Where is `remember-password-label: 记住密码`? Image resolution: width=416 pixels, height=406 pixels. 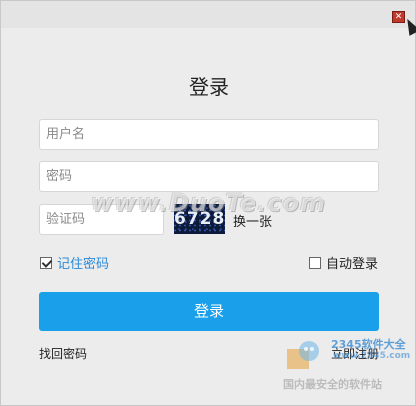 remember-password-label: 记住密码 is located at coordinates (83, 264).